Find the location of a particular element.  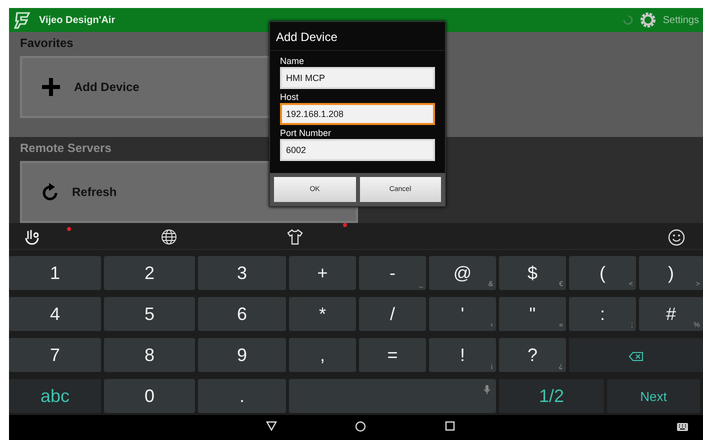

input-field: HMI MCP is located at coordinates (357, 78).